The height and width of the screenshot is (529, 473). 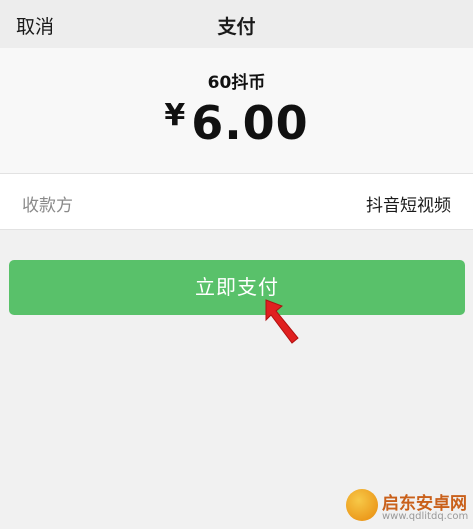 What do you see at coordinates (236, 201) in the screenshot?
I see `payee-row: 收款方 抖音短视频` at bounding box center [236, 201].